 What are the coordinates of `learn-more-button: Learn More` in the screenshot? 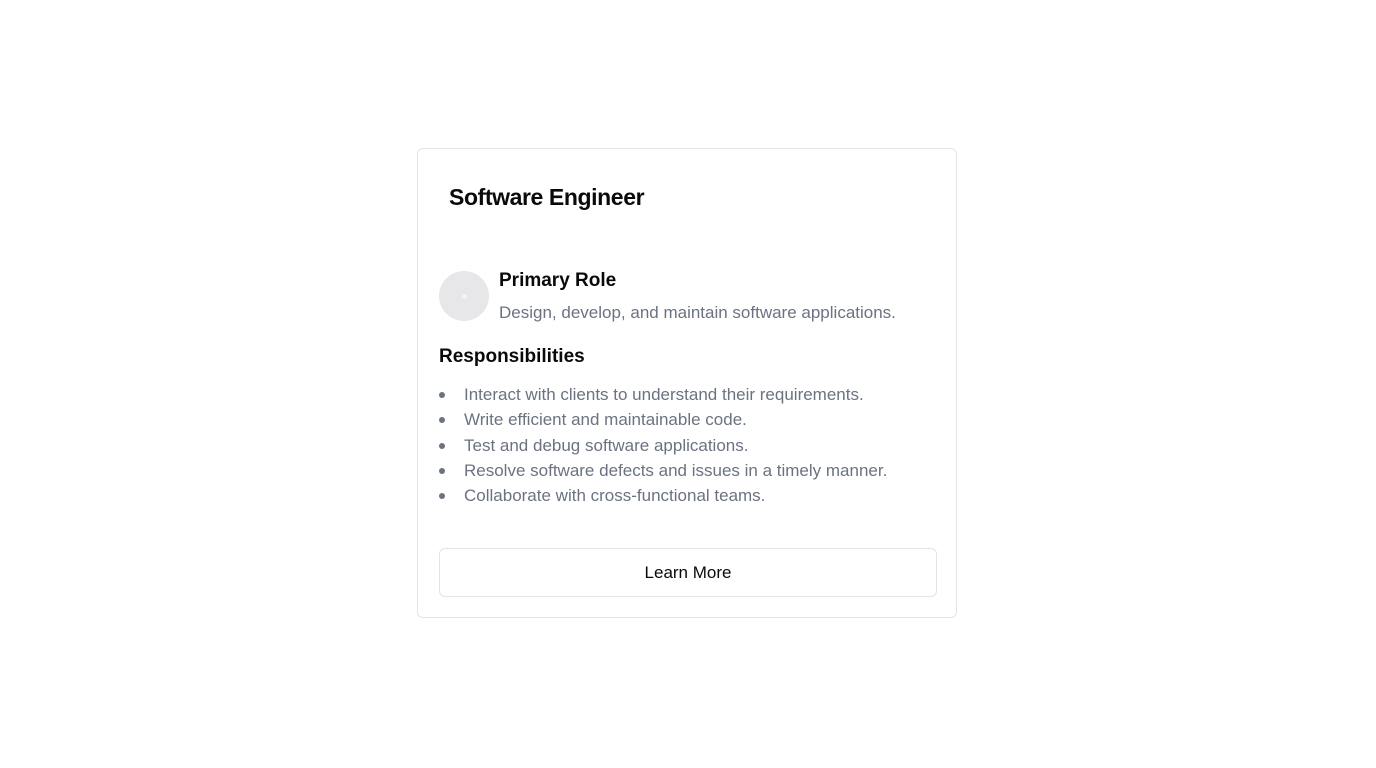 It's located at (688, 572).